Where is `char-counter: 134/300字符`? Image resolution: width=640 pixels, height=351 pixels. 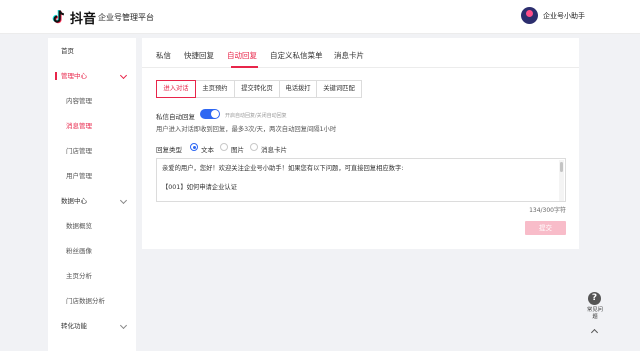 char-counter: 134/300字符 is located at coordinates (547, 210).